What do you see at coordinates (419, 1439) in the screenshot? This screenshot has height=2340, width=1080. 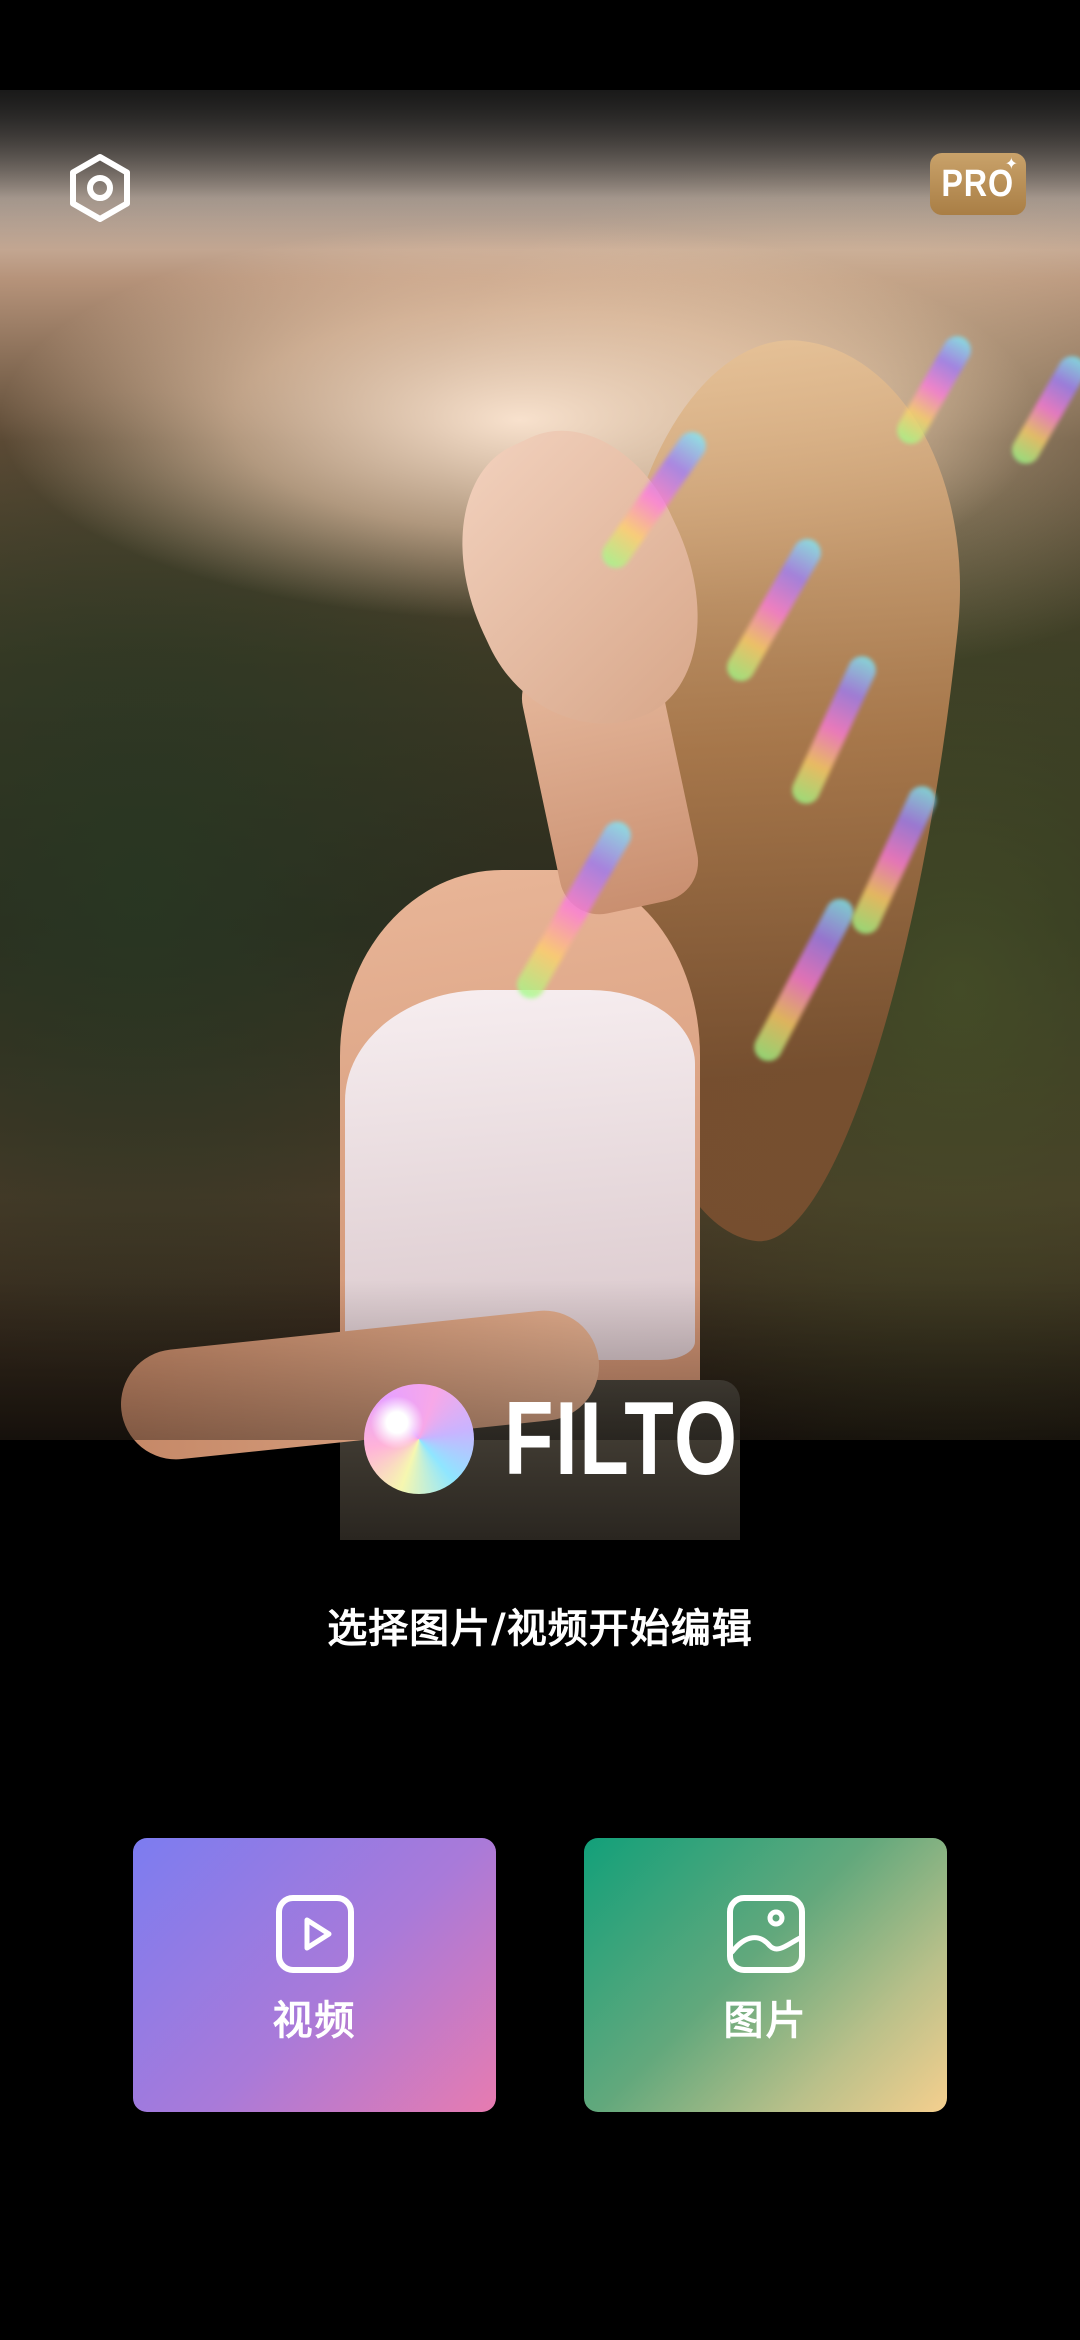 I see `logo-holographic-icon` at bounding box center [419, 1439].